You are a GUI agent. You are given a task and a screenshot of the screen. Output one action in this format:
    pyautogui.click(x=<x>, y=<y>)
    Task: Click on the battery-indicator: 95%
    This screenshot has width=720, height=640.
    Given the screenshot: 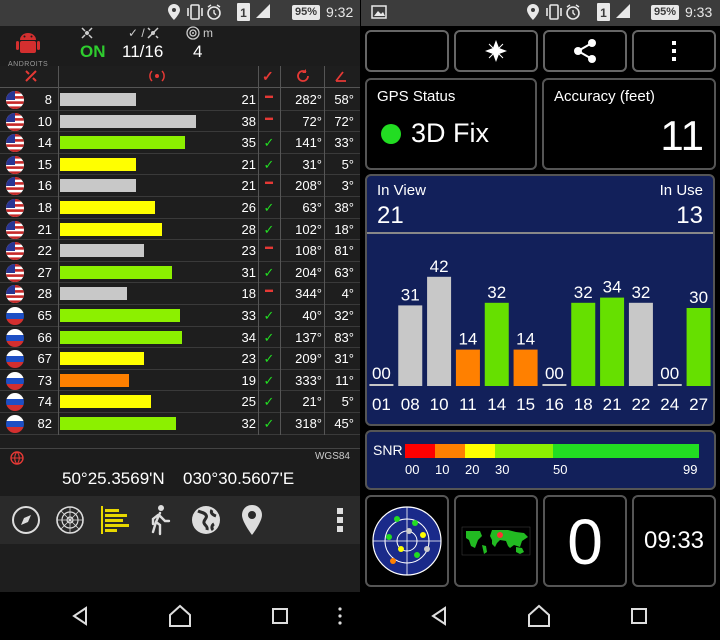 What is the action you would take?
    pyautogui.click(x=665, y=12)
    